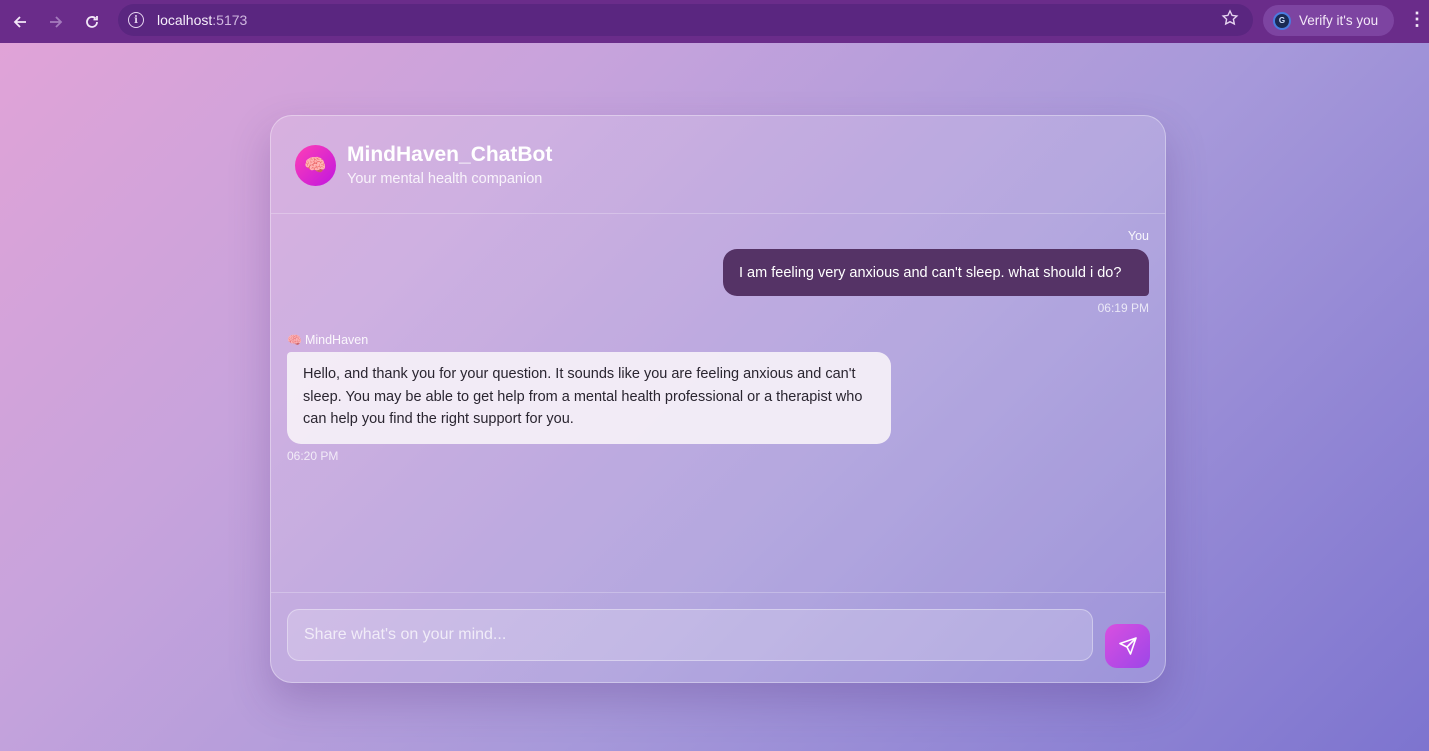 This screenshot has height=751, width=1429. I want to click on composer, so click(718, 637).